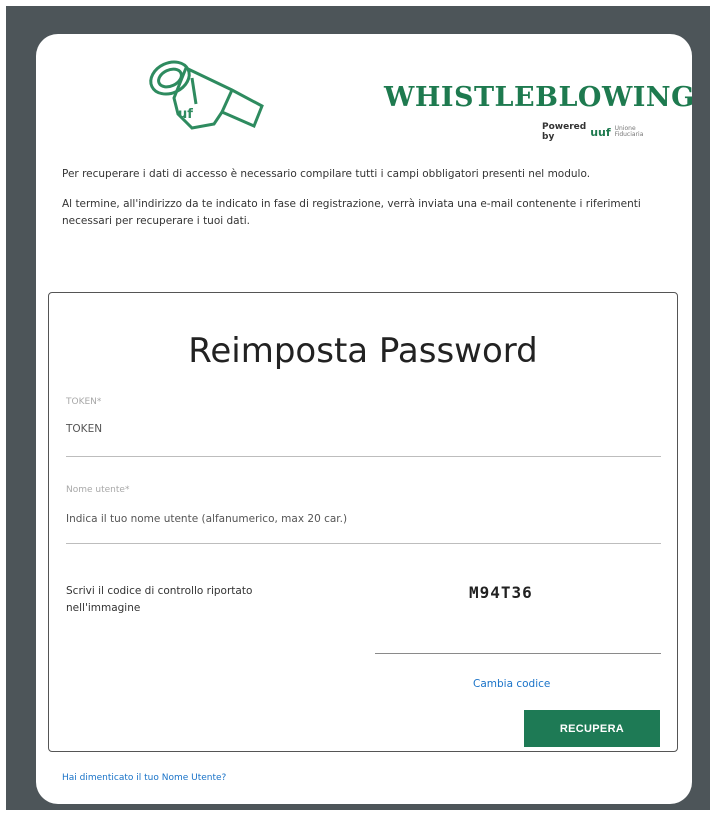  Describe the element at coordinates (84, 402) in the screenshot. I see `token-label: TOKEN*` at that location.